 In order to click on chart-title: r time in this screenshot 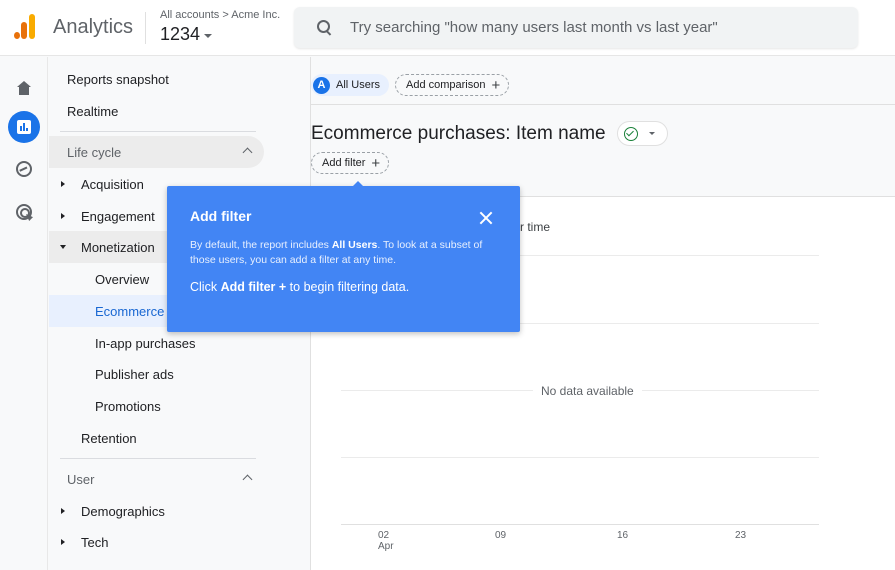, I will do `click(535, 227)`.